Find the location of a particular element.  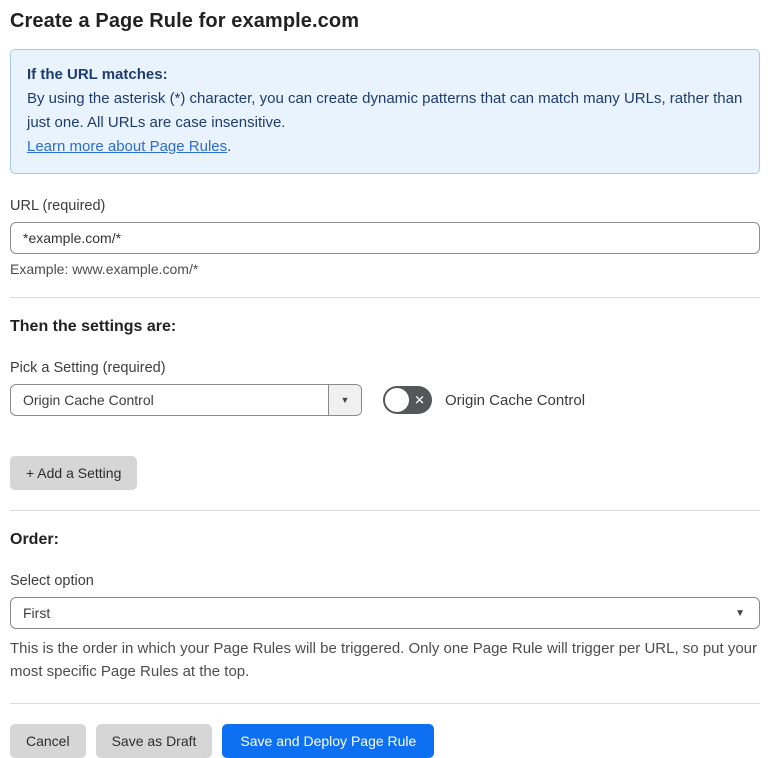

url-input is located at coordinates (385, 238).